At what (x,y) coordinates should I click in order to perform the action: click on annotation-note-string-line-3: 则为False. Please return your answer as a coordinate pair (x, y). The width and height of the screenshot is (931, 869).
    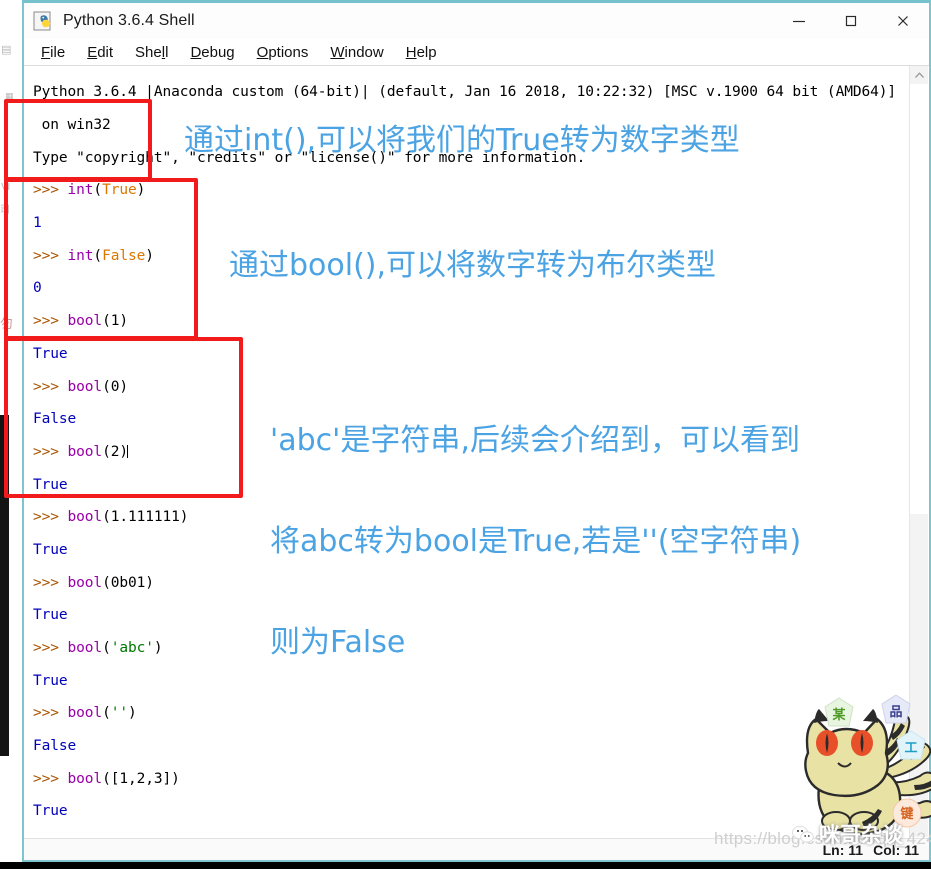
    Looking at the image, I should click on (338, 642).